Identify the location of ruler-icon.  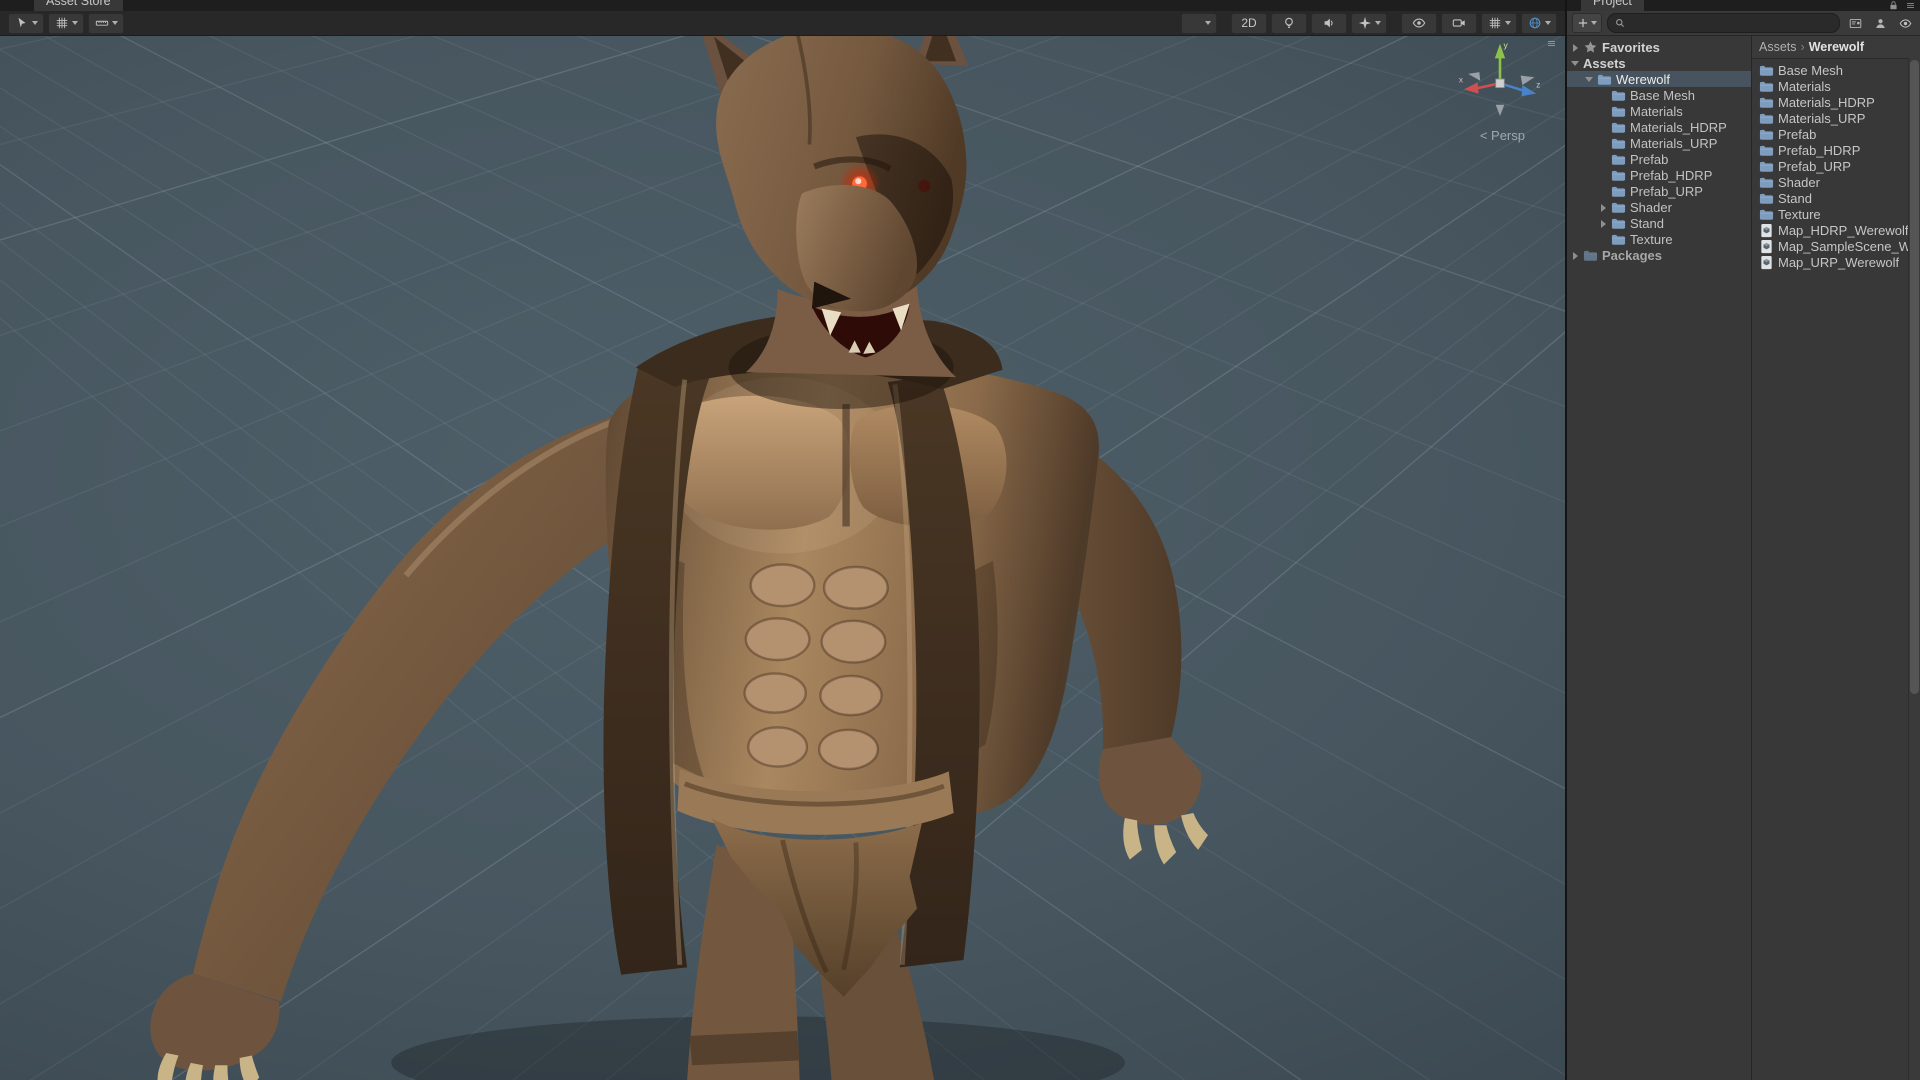
(102, 23).